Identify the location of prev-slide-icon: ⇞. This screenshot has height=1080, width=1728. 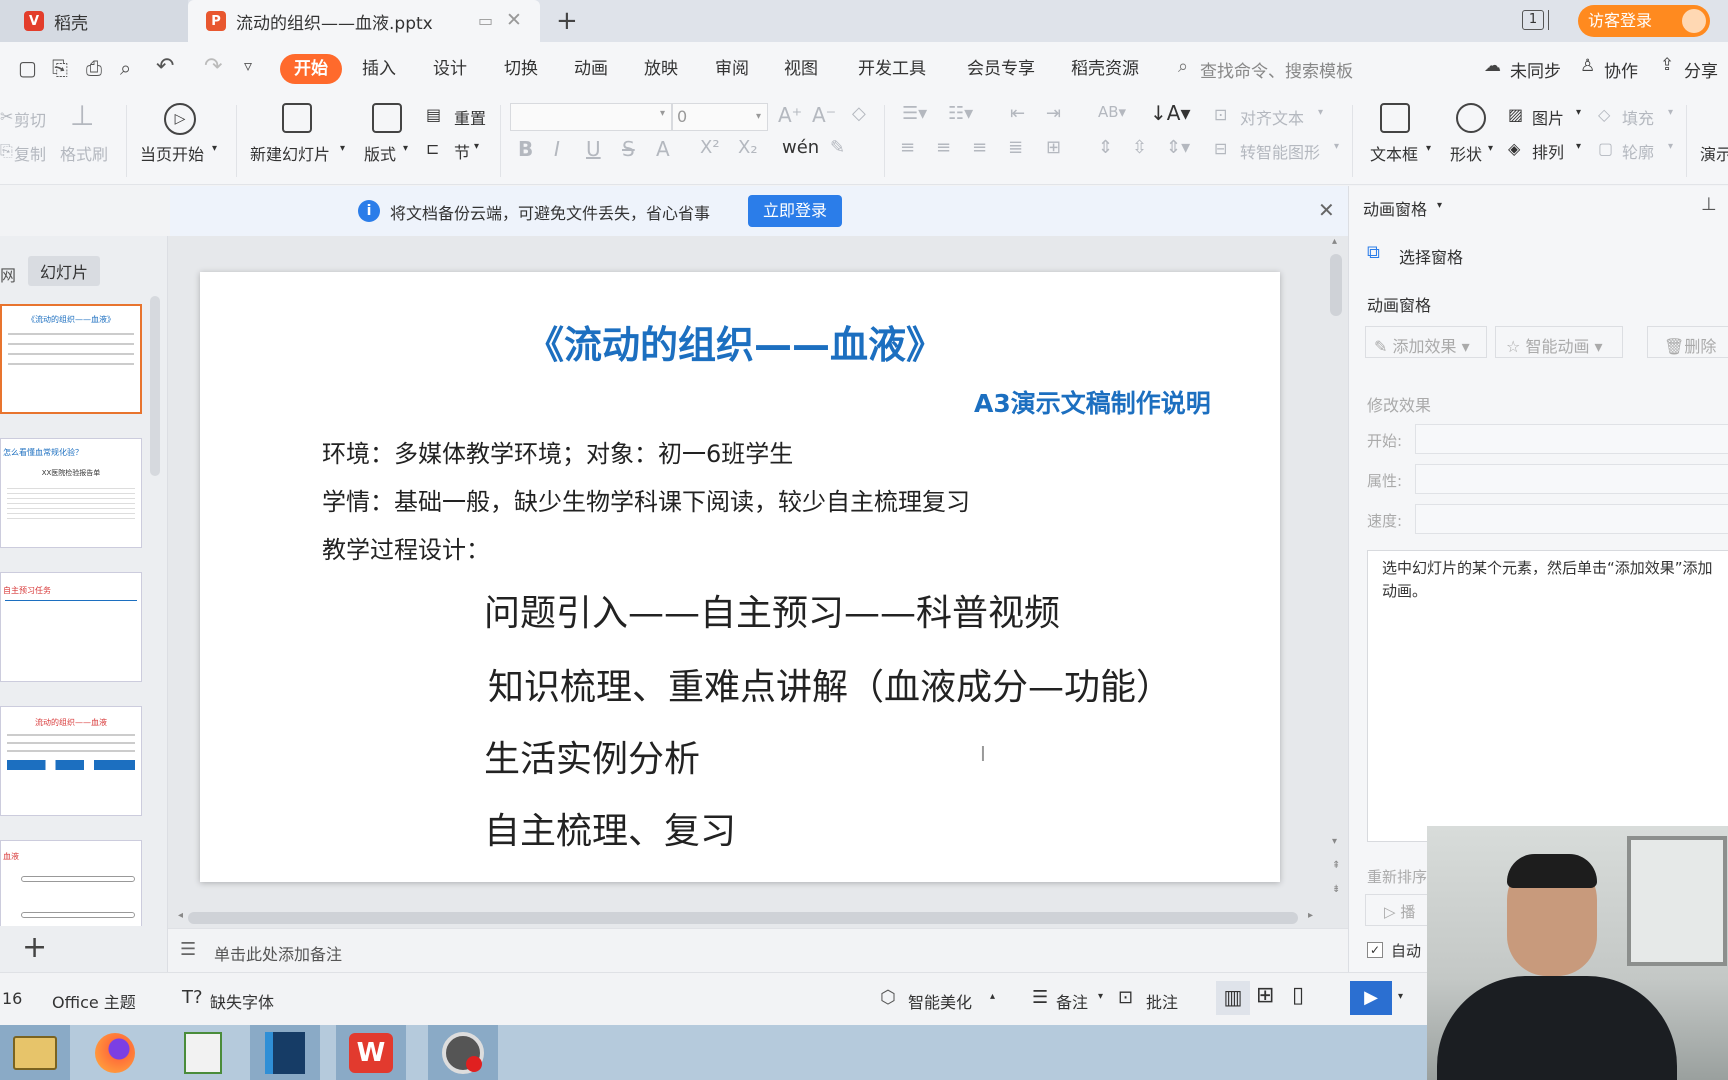
(1336, 865).